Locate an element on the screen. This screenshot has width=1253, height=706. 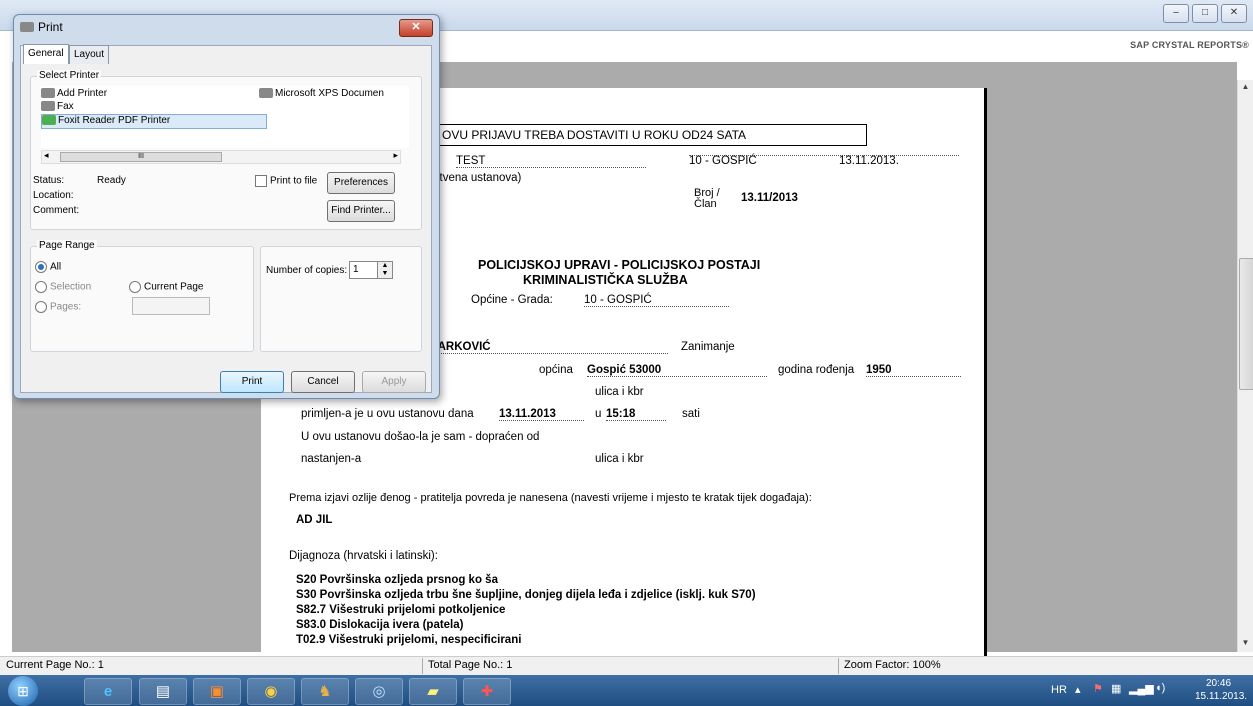
scroll-right-icon: ▸ is located at coordinates (395, 155).